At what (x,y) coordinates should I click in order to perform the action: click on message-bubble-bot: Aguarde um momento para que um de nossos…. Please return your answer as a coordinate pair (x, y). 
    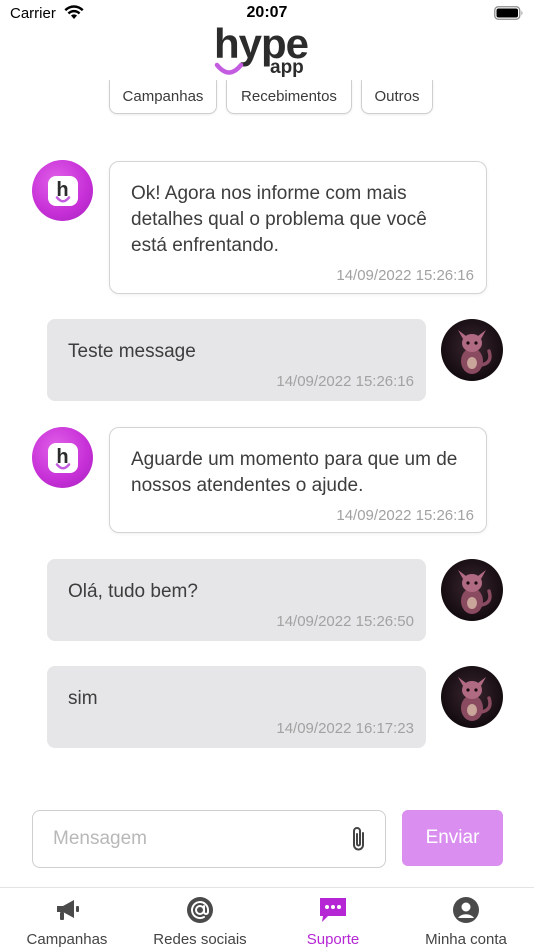
    Looking at the image, I should click on (298, 480).